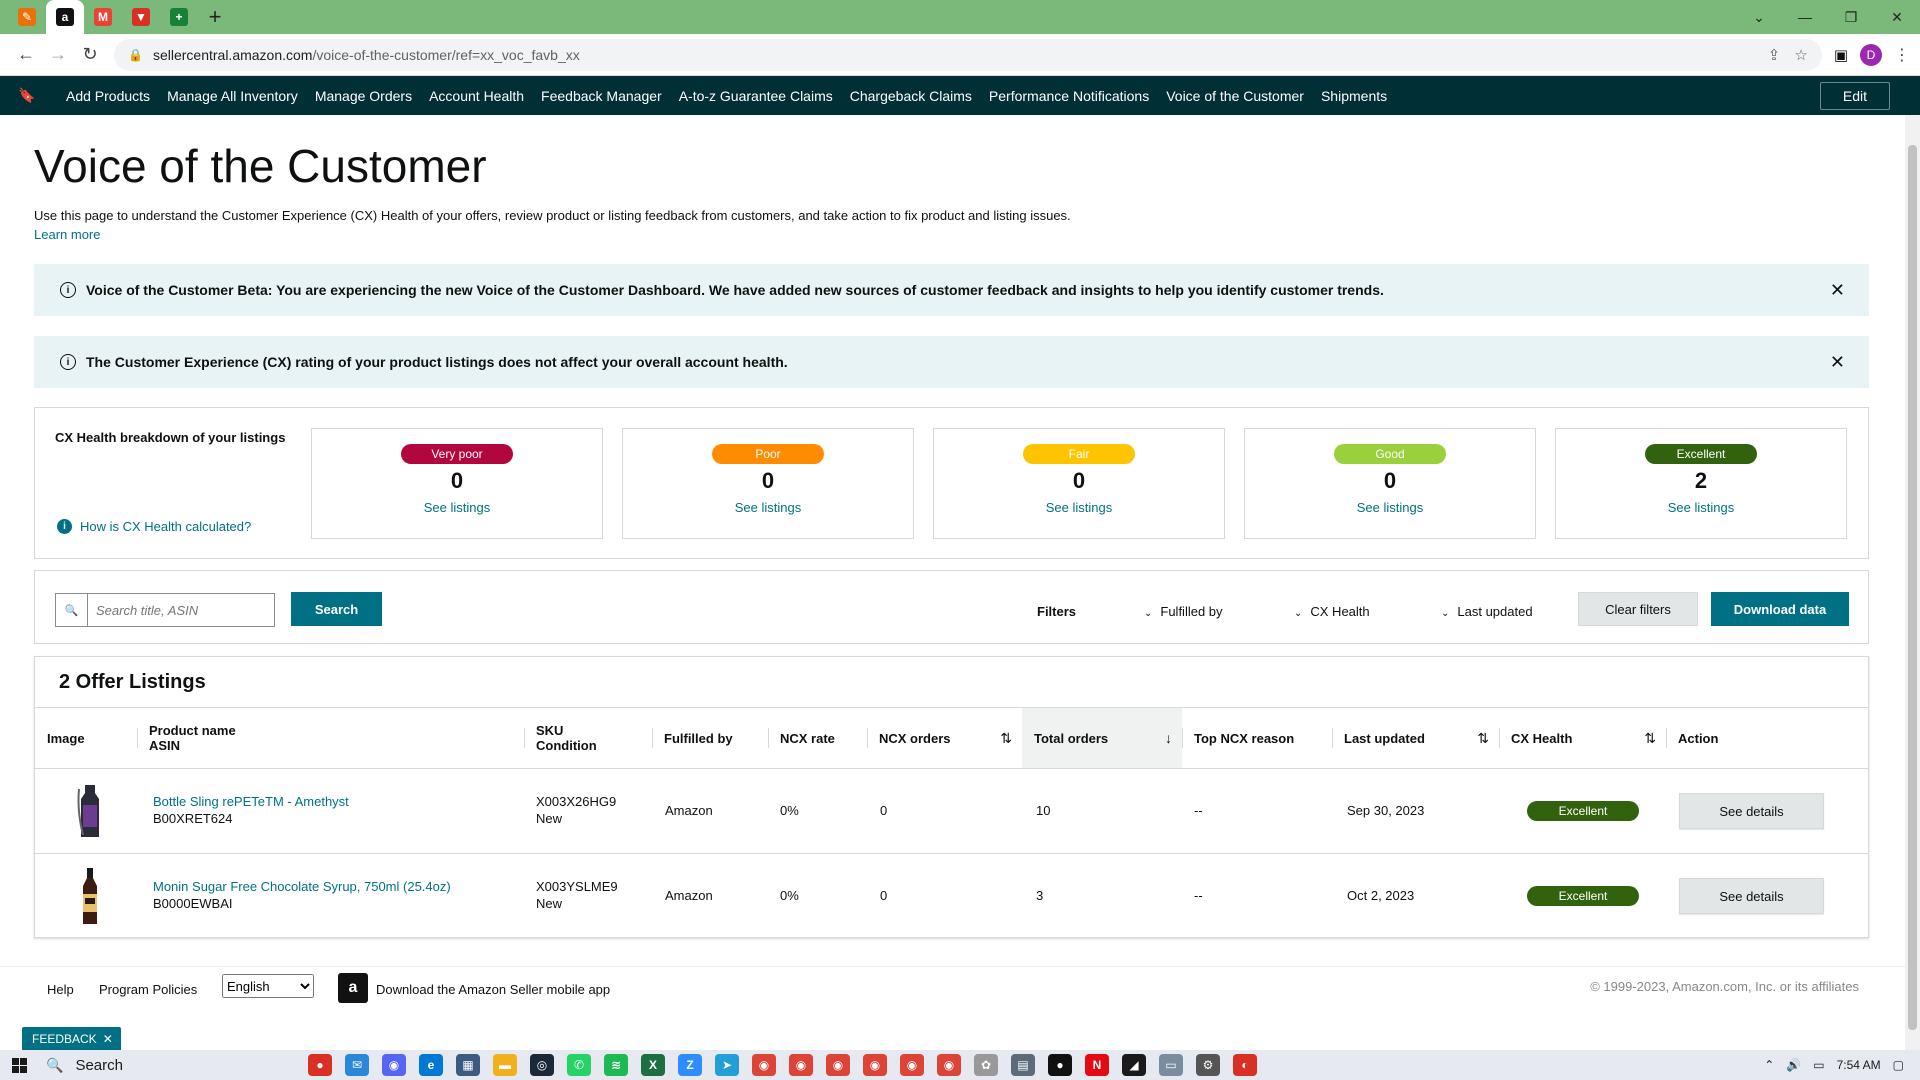 The width and height of the screenshot is (1920, 1080). Describe the element at coordinates (1774, 55) in the screenshot. I see `share-icon: ⇪` at that location.